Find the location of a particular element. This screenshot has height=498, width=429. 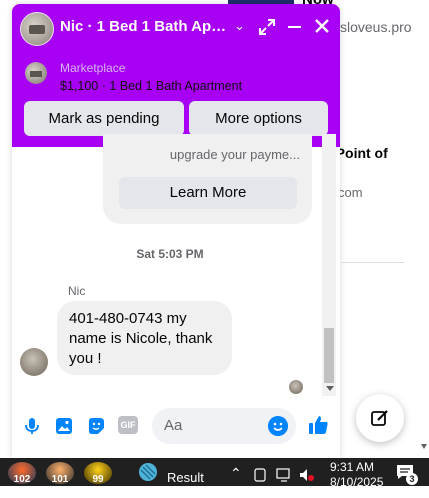

chevron-up-icon: ⌃ is located at coordinates (236, 473).